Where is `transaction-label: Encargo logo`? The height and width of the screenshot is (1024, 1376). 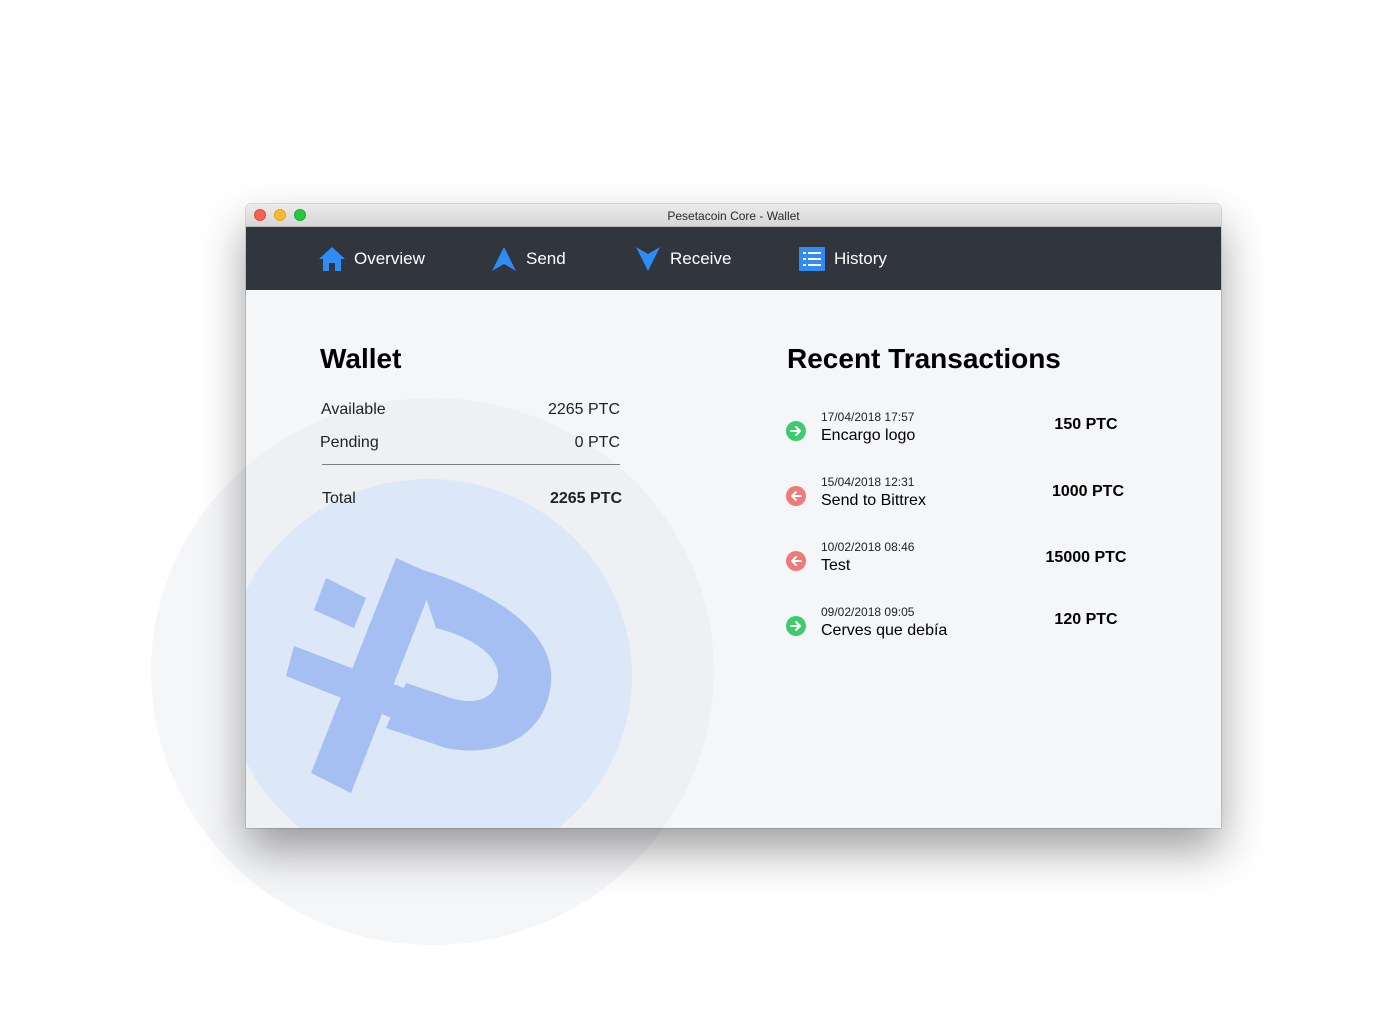 transaction-label: Encargo logo is located at coordinates (868, 435).